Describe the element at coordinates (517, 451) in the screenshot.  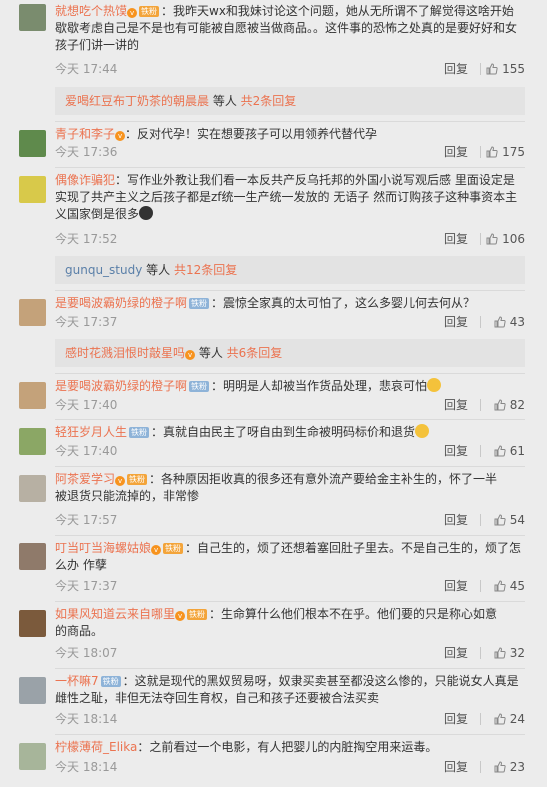
I see `like-count: 61` at that location.